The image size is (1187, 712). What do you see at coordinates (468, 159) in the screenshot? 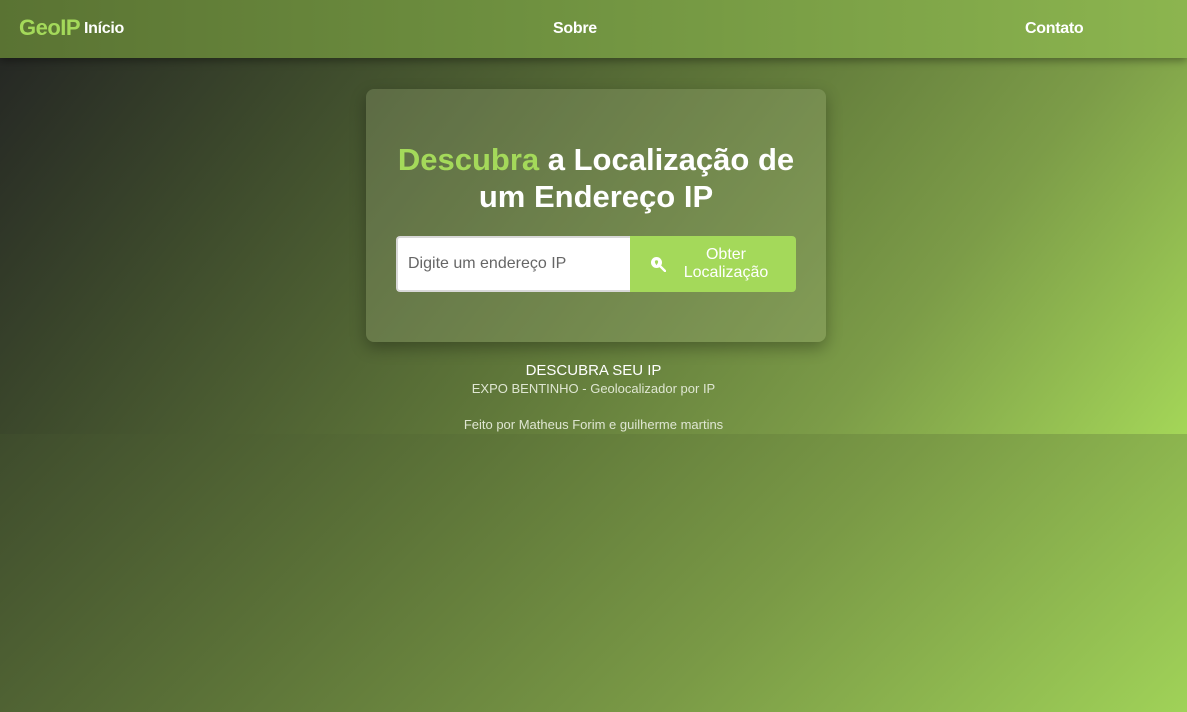
I see `title-highlight: Descubra` at bounding box center [468, 159].